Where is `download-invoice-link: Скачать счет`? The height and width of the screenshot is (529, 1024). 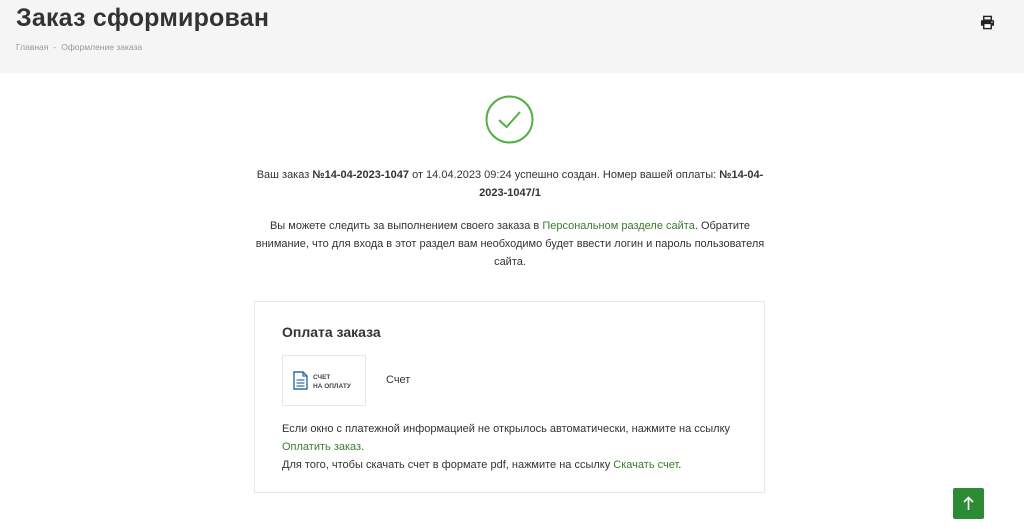
download-invoice-link: Скачать счет is located at coordinates (645, 465).